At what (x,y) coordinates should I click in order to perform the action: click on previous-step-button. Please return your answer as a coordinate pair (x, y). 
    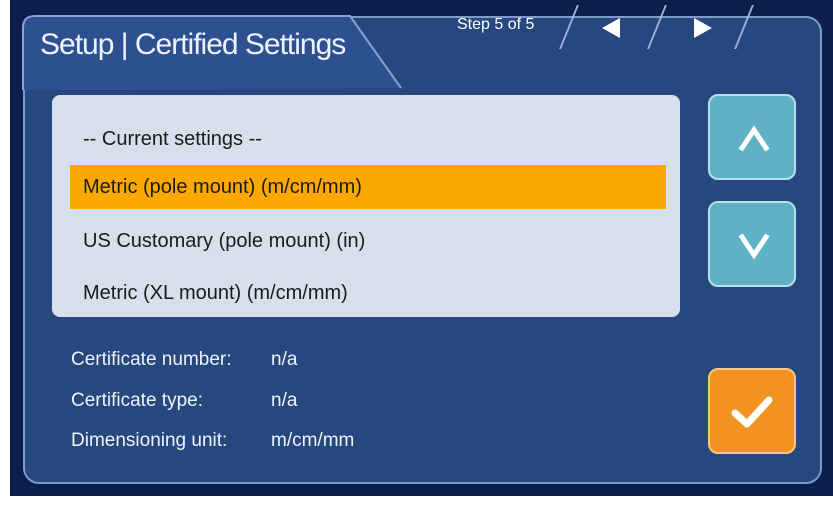
    Looking at the image, I should click on (611, 28).